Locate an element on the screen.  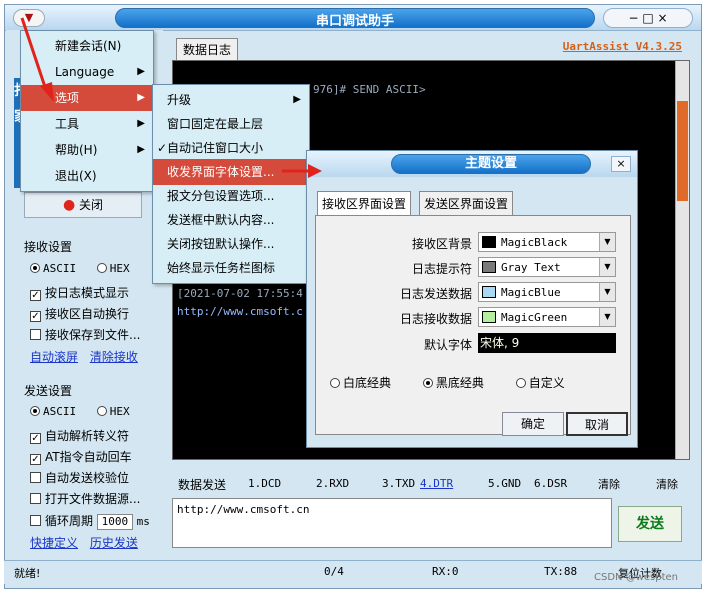
menu-item-label: 窗口固定在最上层 is located at coordinates (215, 124).